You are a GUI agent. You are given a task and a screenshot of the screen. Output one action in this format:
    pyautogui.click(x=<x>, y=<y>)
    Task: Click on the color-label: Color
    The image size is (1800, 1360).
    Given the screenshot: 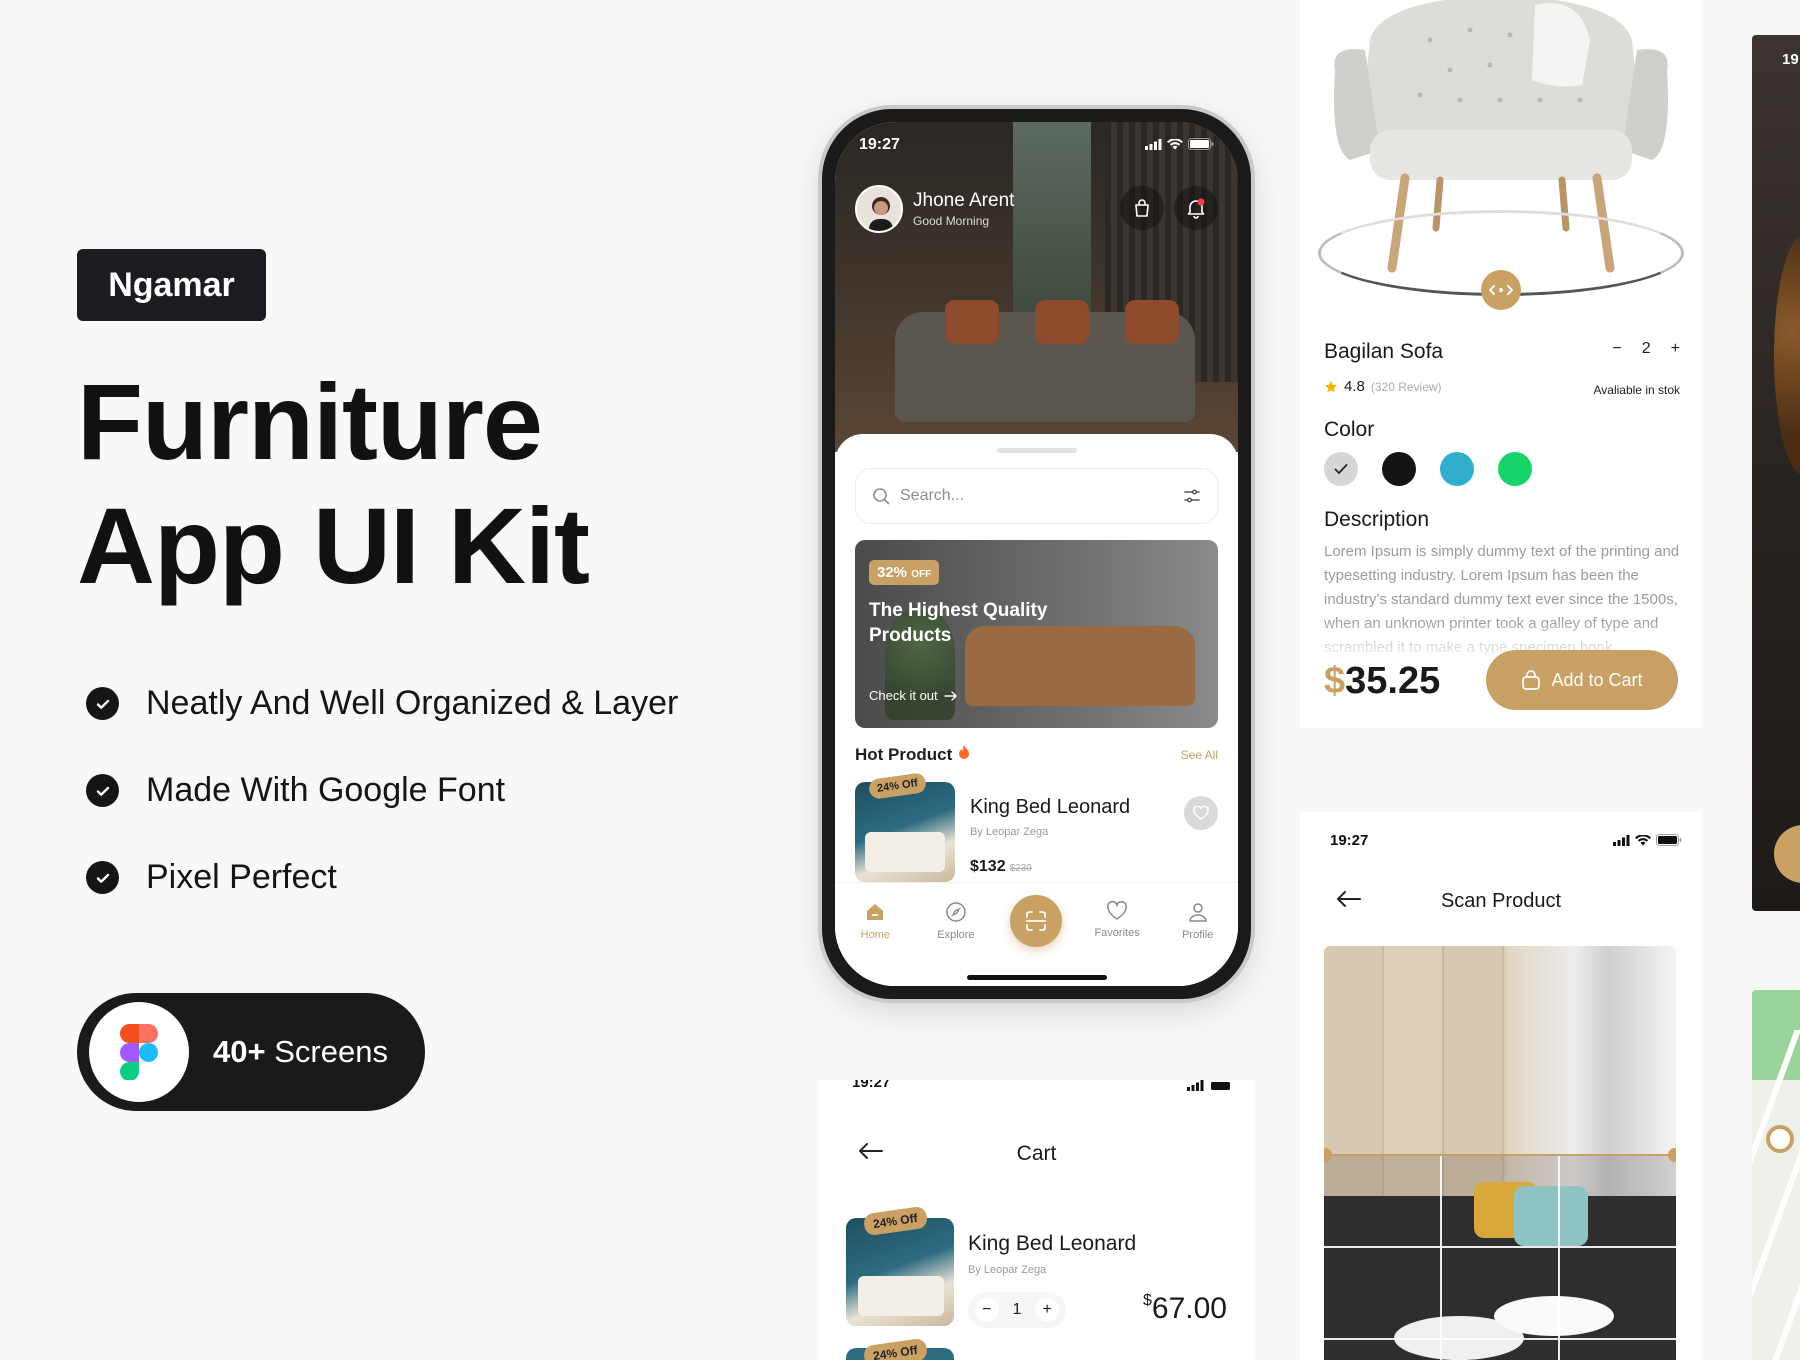 What is the action you would take?
    pyautogui.click(x=1349, y=429)
    